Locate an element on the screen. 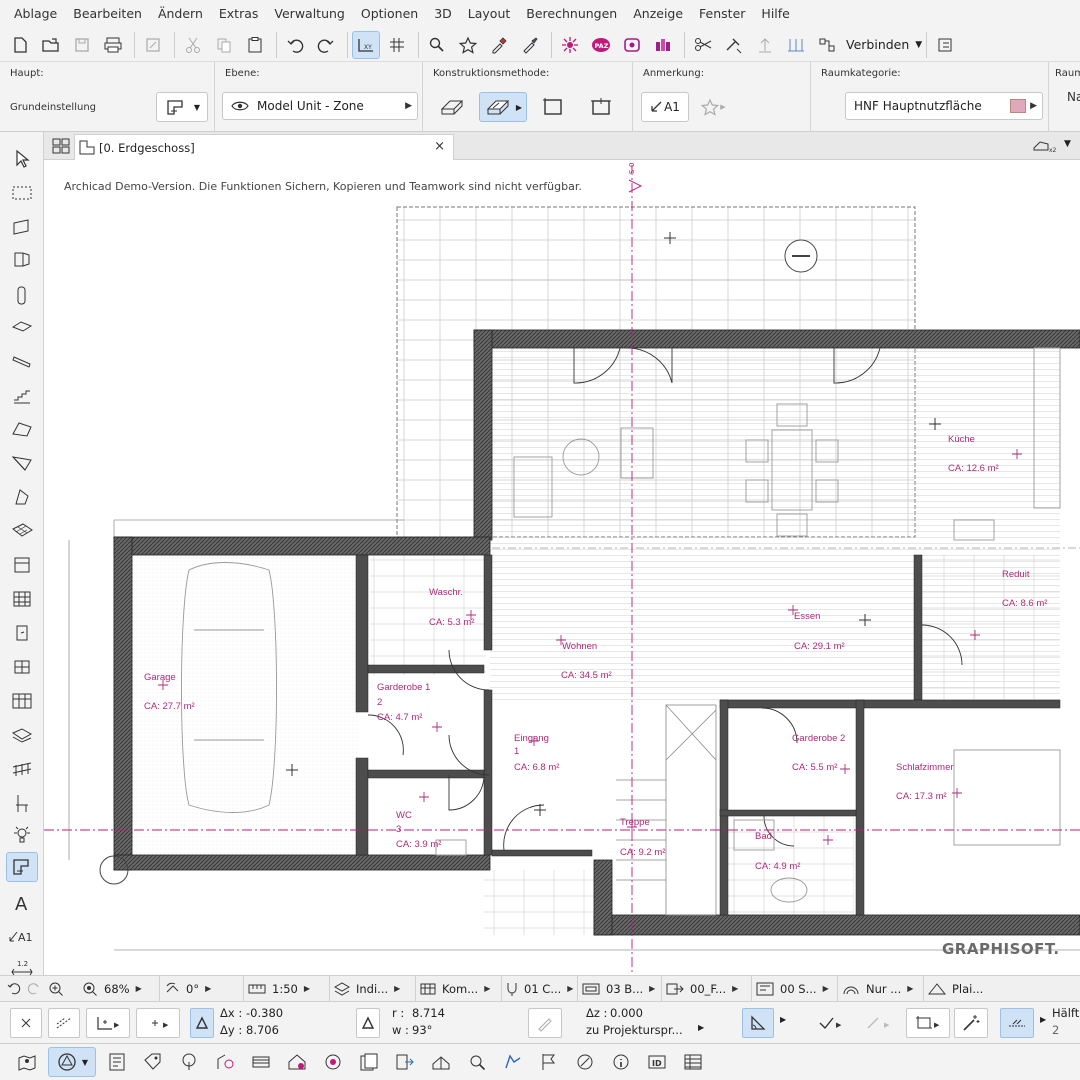 Image resolution: width=1080 pixels, height=1080 pixels. cut-icon is located at coordinates (193, 45).